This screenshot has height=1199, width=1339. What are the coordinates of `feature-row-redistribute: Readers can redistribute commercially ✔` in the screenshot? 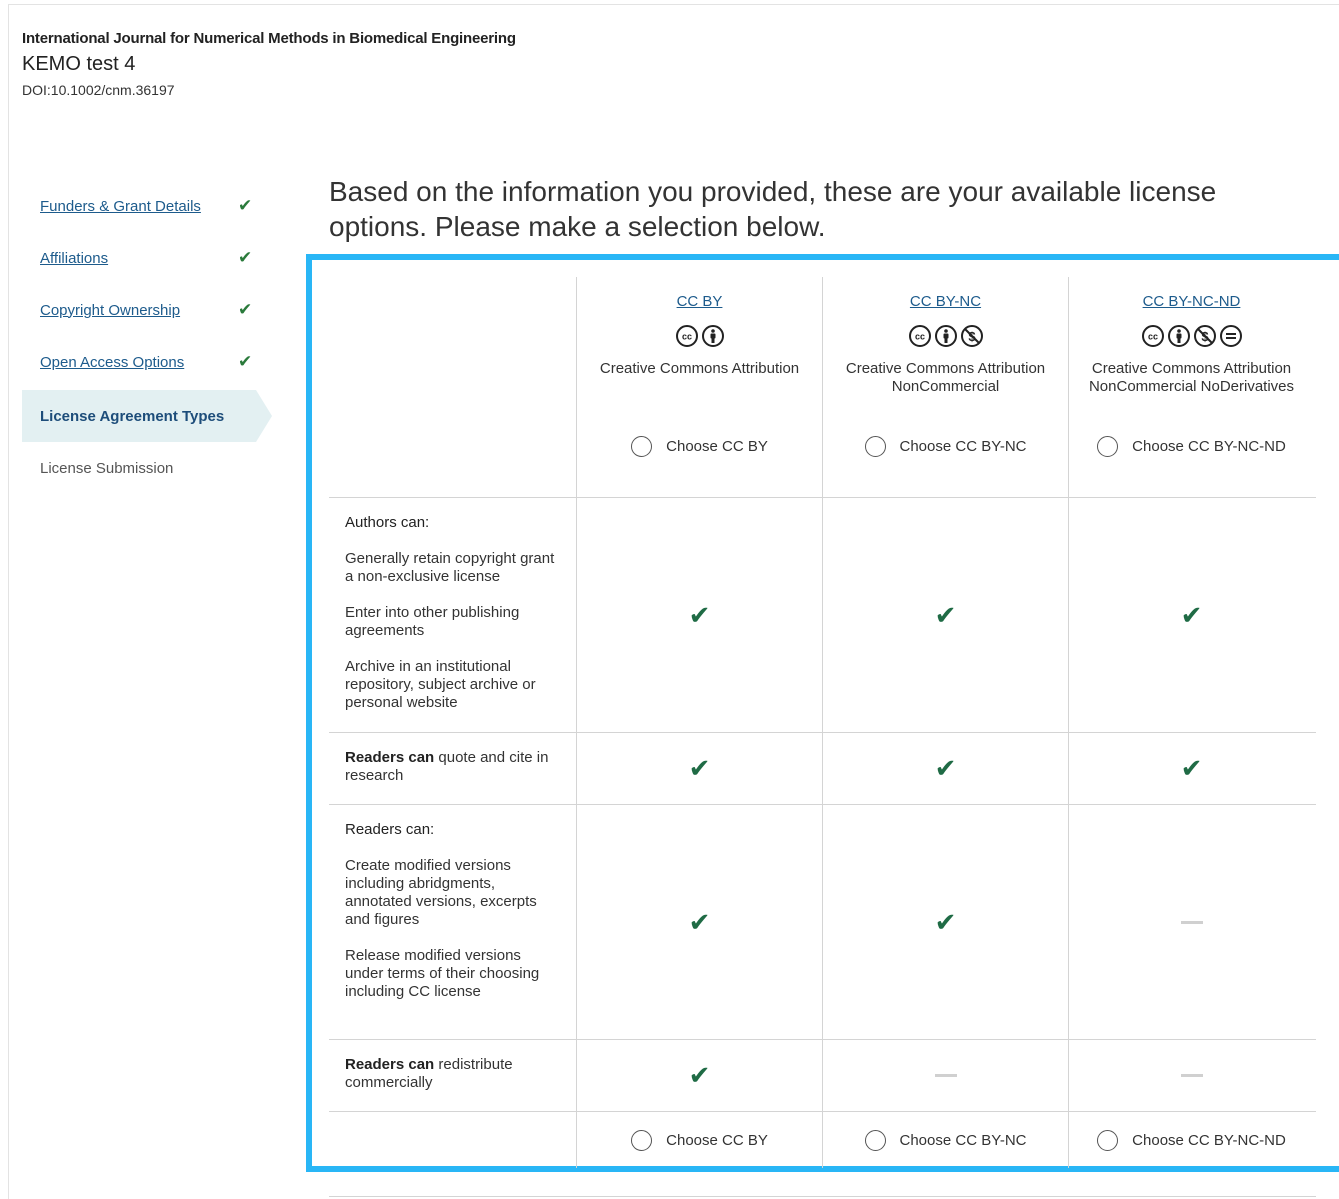 It's located at (822, 1076).